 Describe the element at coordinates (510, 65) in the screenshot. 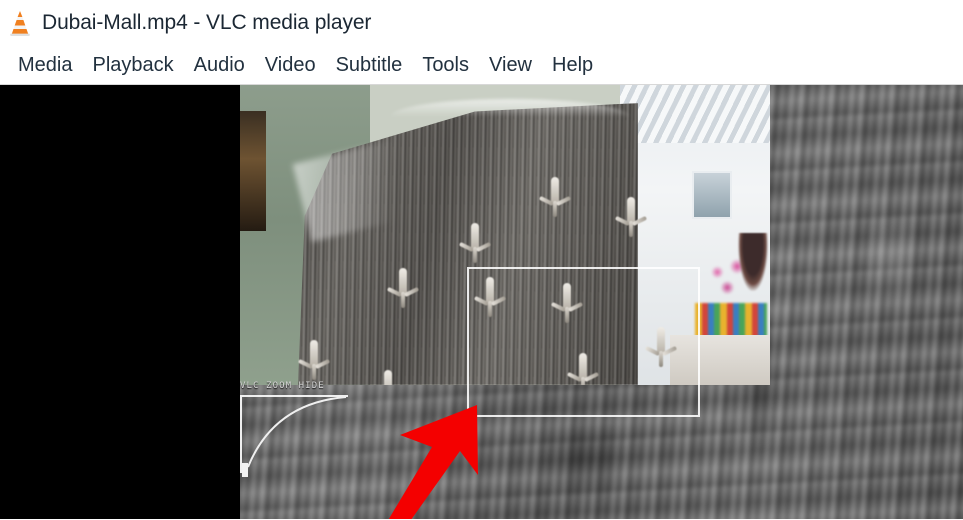

I see `menu-item-view: View` at that location.